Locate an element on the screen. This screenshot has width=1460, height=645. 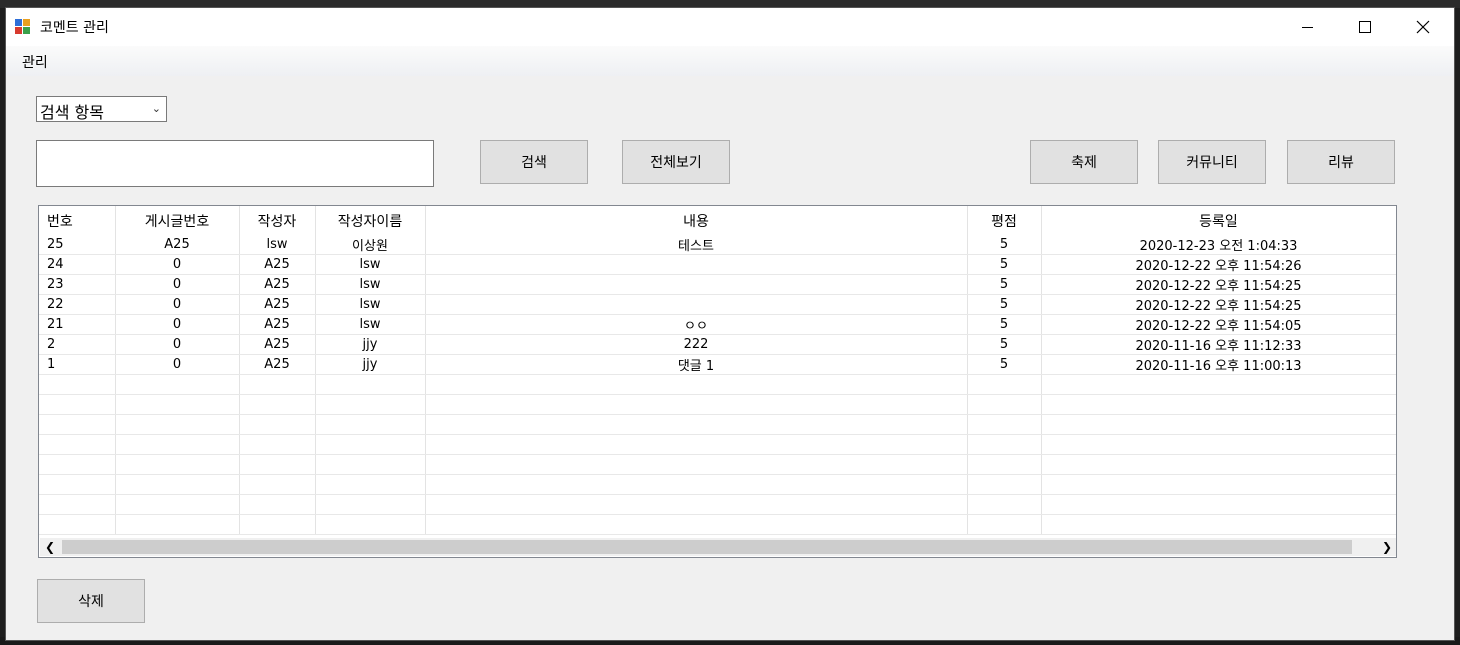
column-header-author-name: 작성자이름 is located at coordinates (370, 220).